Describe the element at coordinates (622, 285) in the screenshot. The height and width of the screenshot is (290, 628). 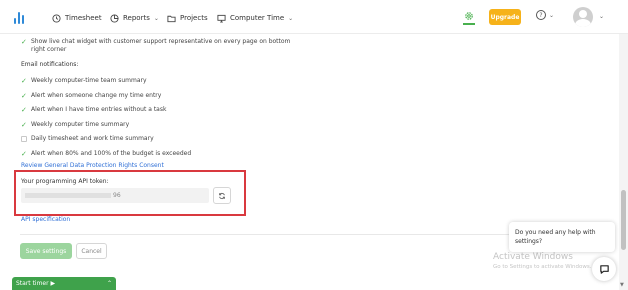
I see `scroll-down-arrow: ▼` at that location.